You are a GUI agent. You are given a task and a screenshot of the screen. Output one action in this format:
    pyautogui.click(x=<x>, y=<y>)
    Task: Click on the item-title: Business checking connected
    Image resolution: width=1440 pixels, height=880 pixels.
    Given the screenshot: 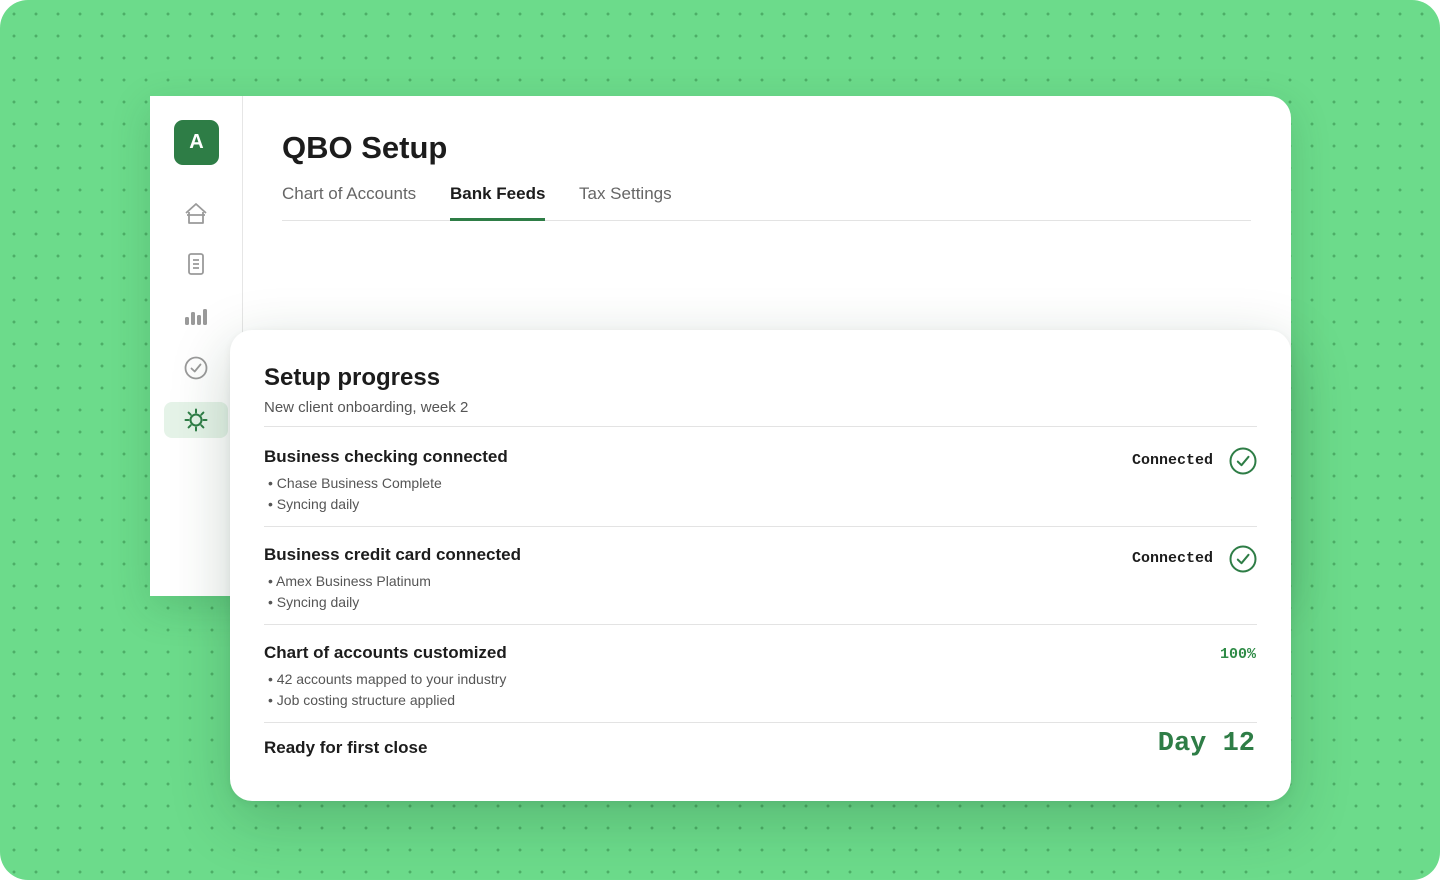 What is the action you would take?
    pyautogui.click(x=386, y=456)
    